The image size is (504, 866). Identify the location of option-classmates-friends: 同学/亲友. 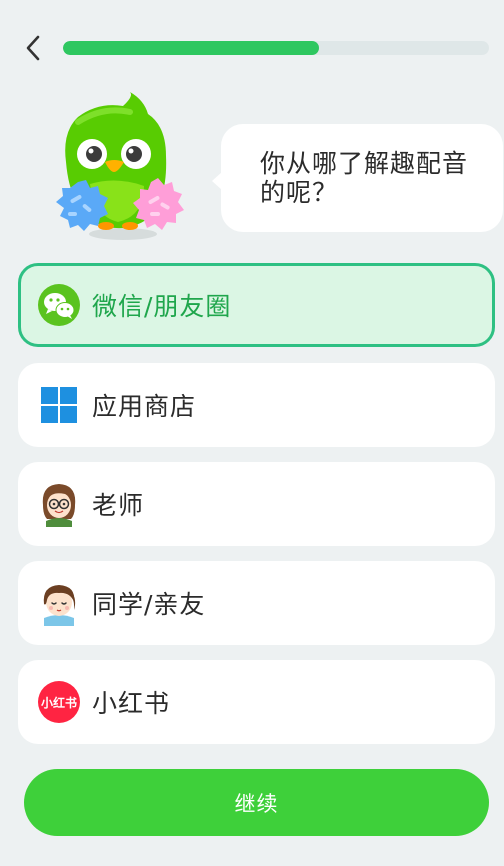
(256, 603).